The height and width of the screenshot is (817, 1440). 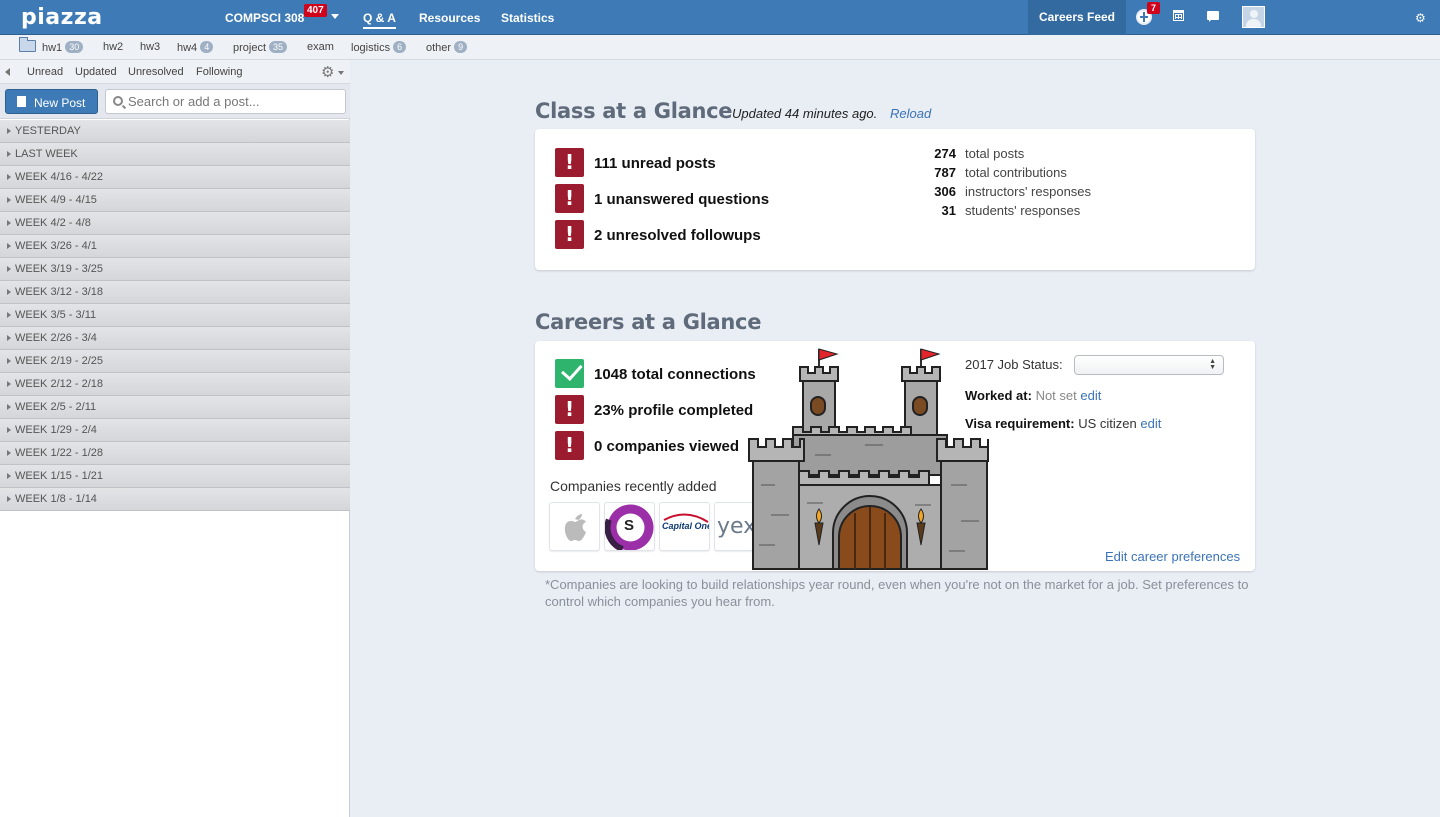 I want to click on stat-number: 306, so click(x=945, y=191).